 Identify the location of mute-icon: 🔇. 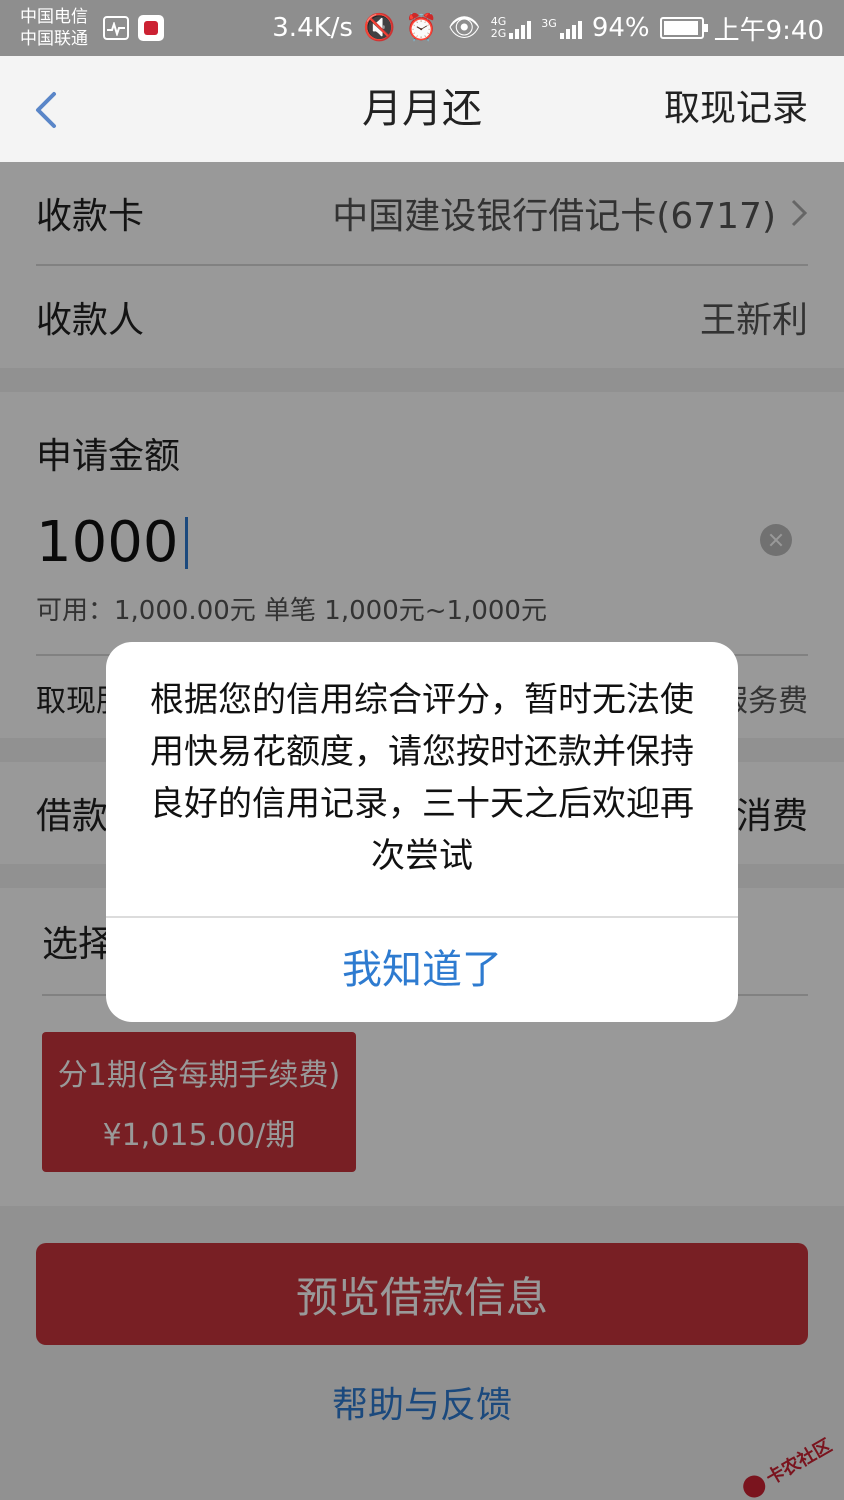
(379, 28).